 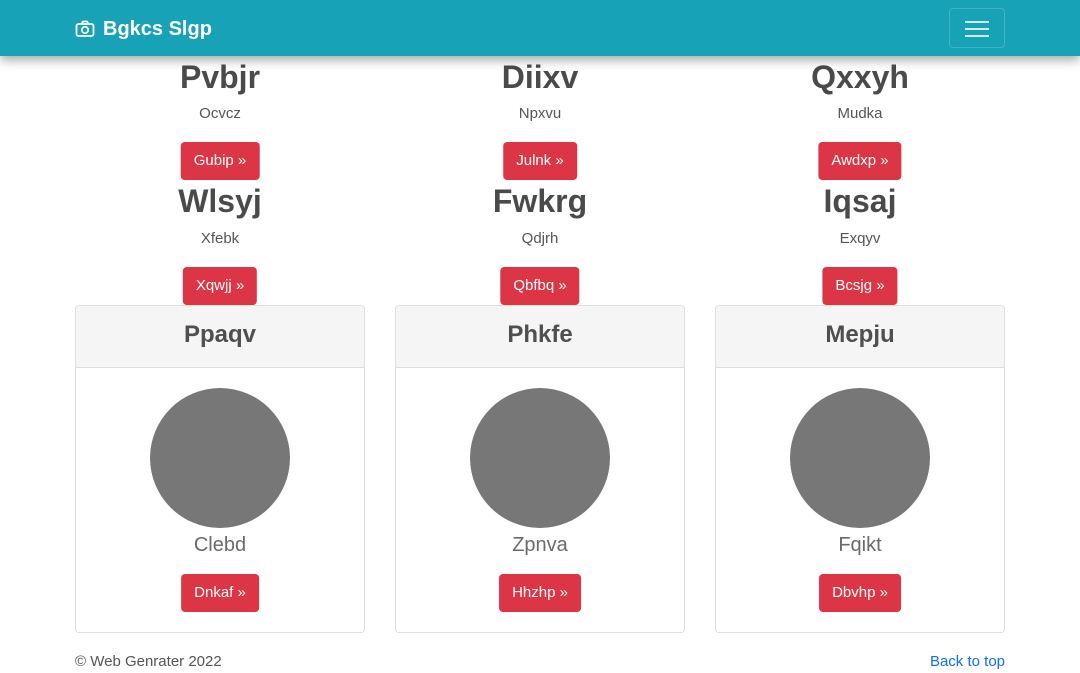 I want to click on feature-button: Awdxp », so click(x=860, y=161).